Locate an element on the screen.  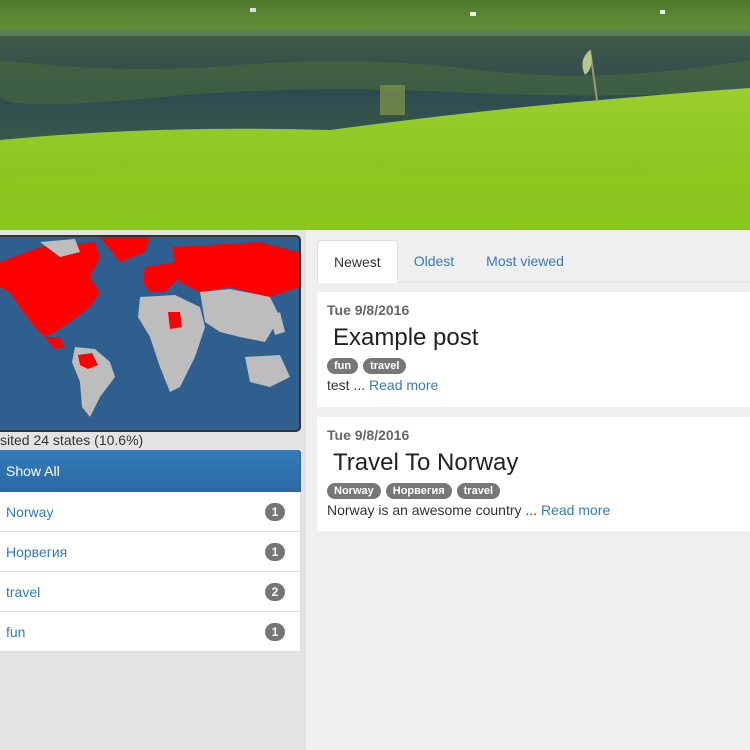
tag-filter-travel: travel 2 is located at coordinates (150, 592).